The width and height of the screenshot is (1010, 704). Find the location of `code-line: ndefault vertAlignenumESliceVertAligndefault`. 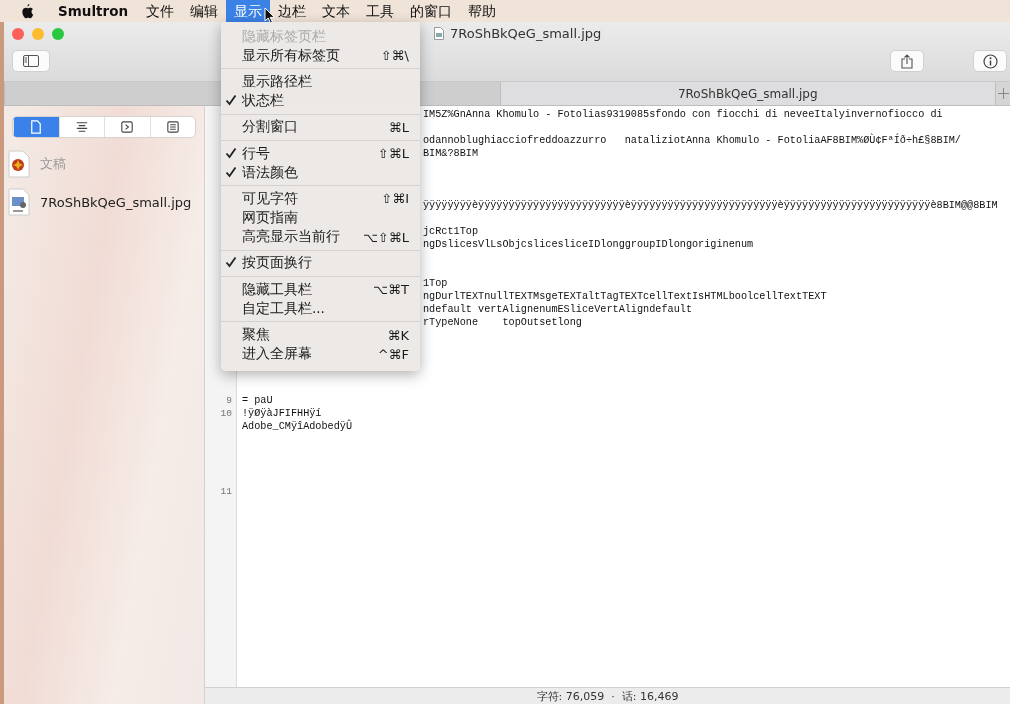

code-line: ndefault vertAlignenumESliceVertAligndefault is located at coordinates (557, 309).